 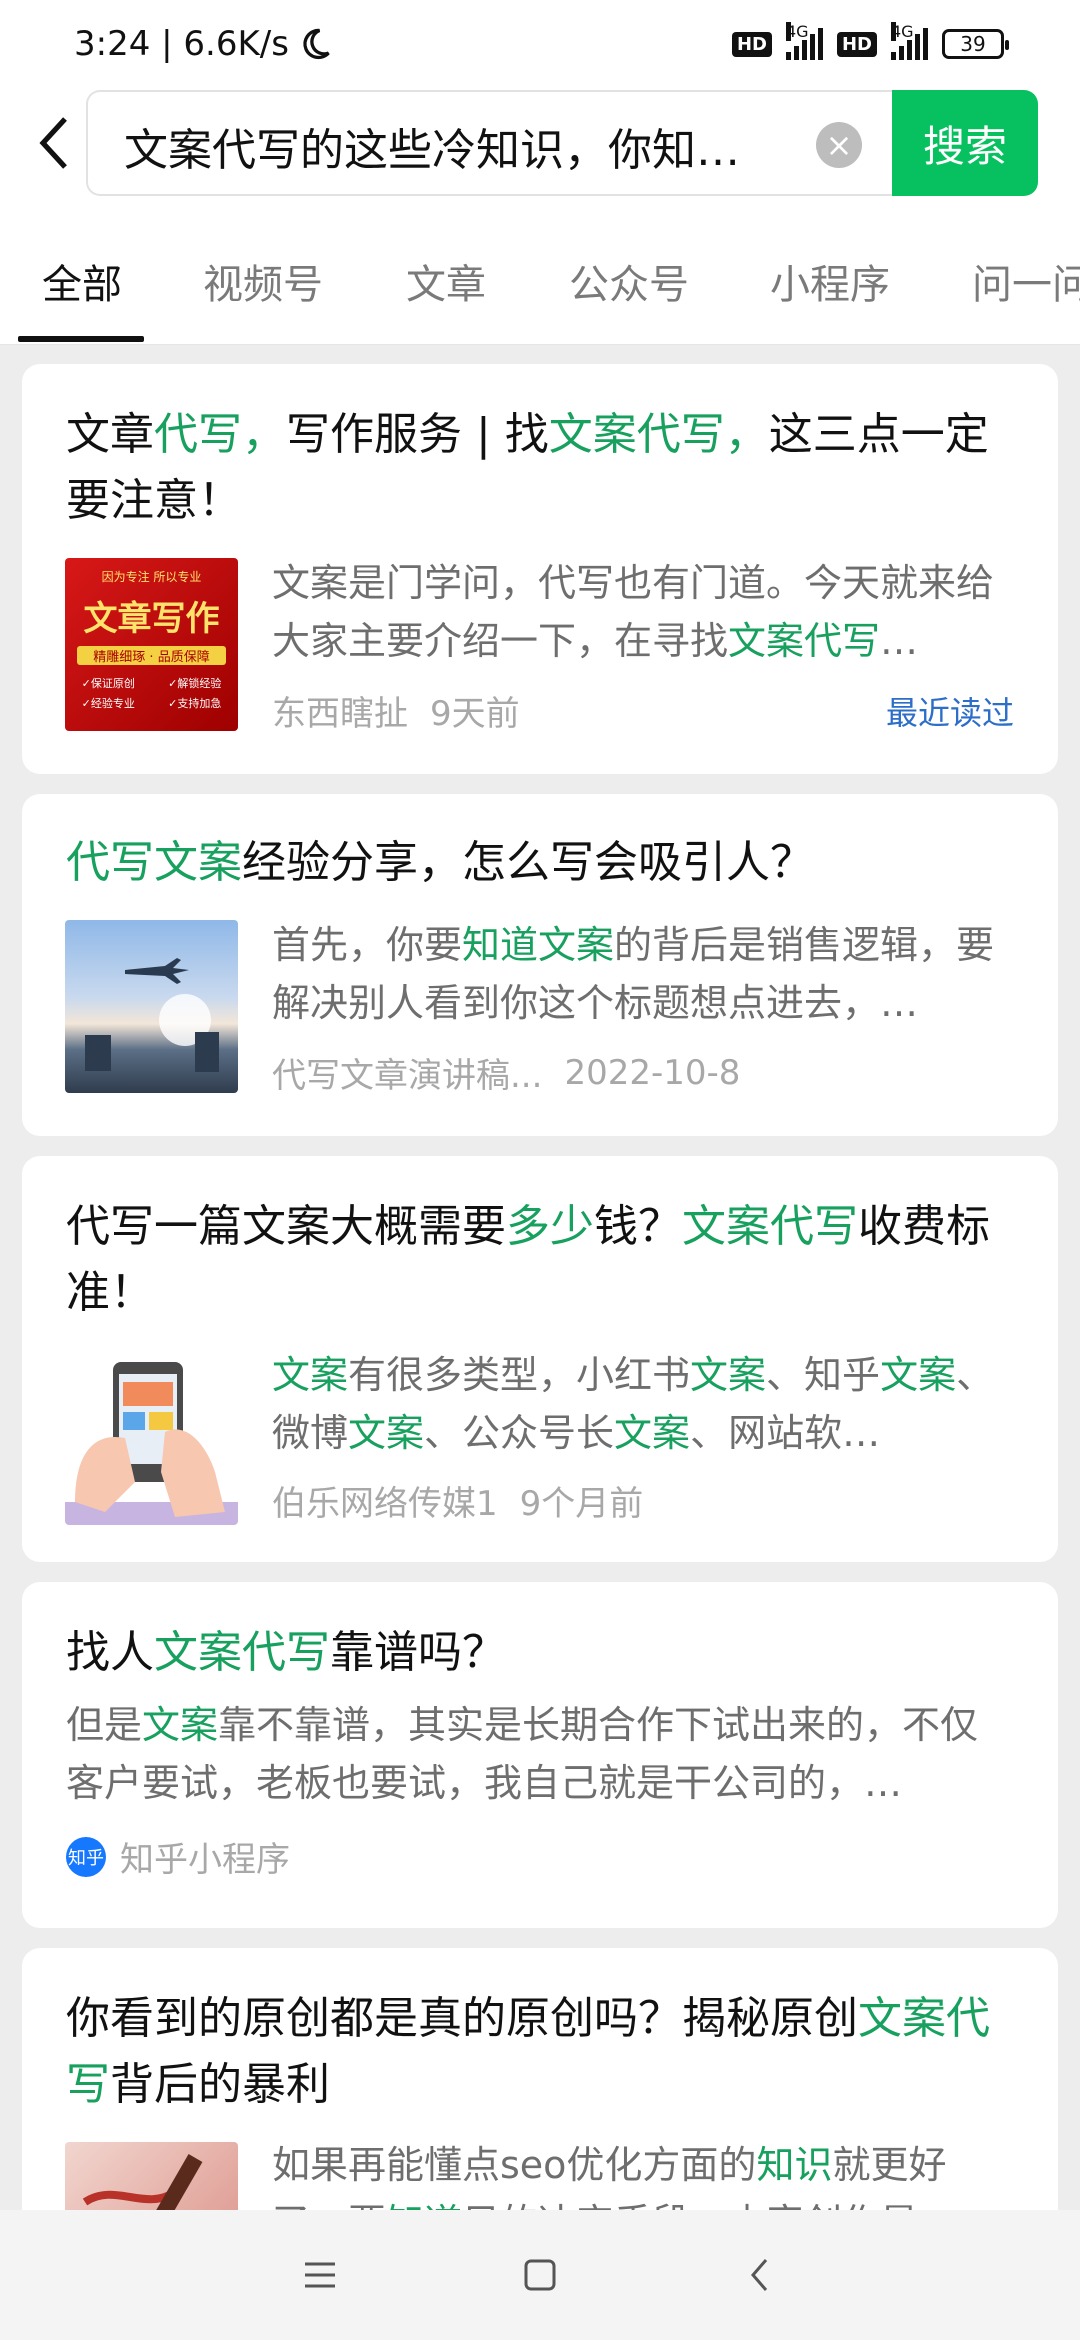 I want to click on home-button, so click(x=540, y=2275).